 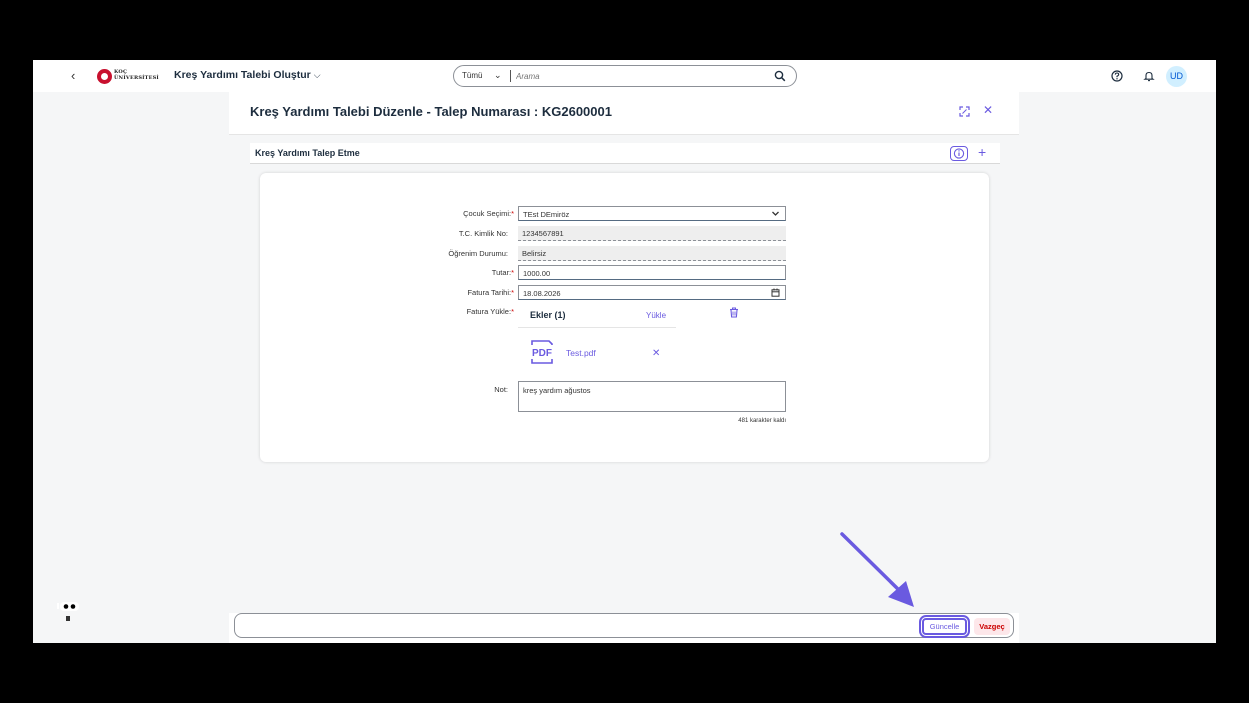 What do you see at coordinates (636, 76) in the screenshot?
I see `search-input` at bounding box center [636, 76].